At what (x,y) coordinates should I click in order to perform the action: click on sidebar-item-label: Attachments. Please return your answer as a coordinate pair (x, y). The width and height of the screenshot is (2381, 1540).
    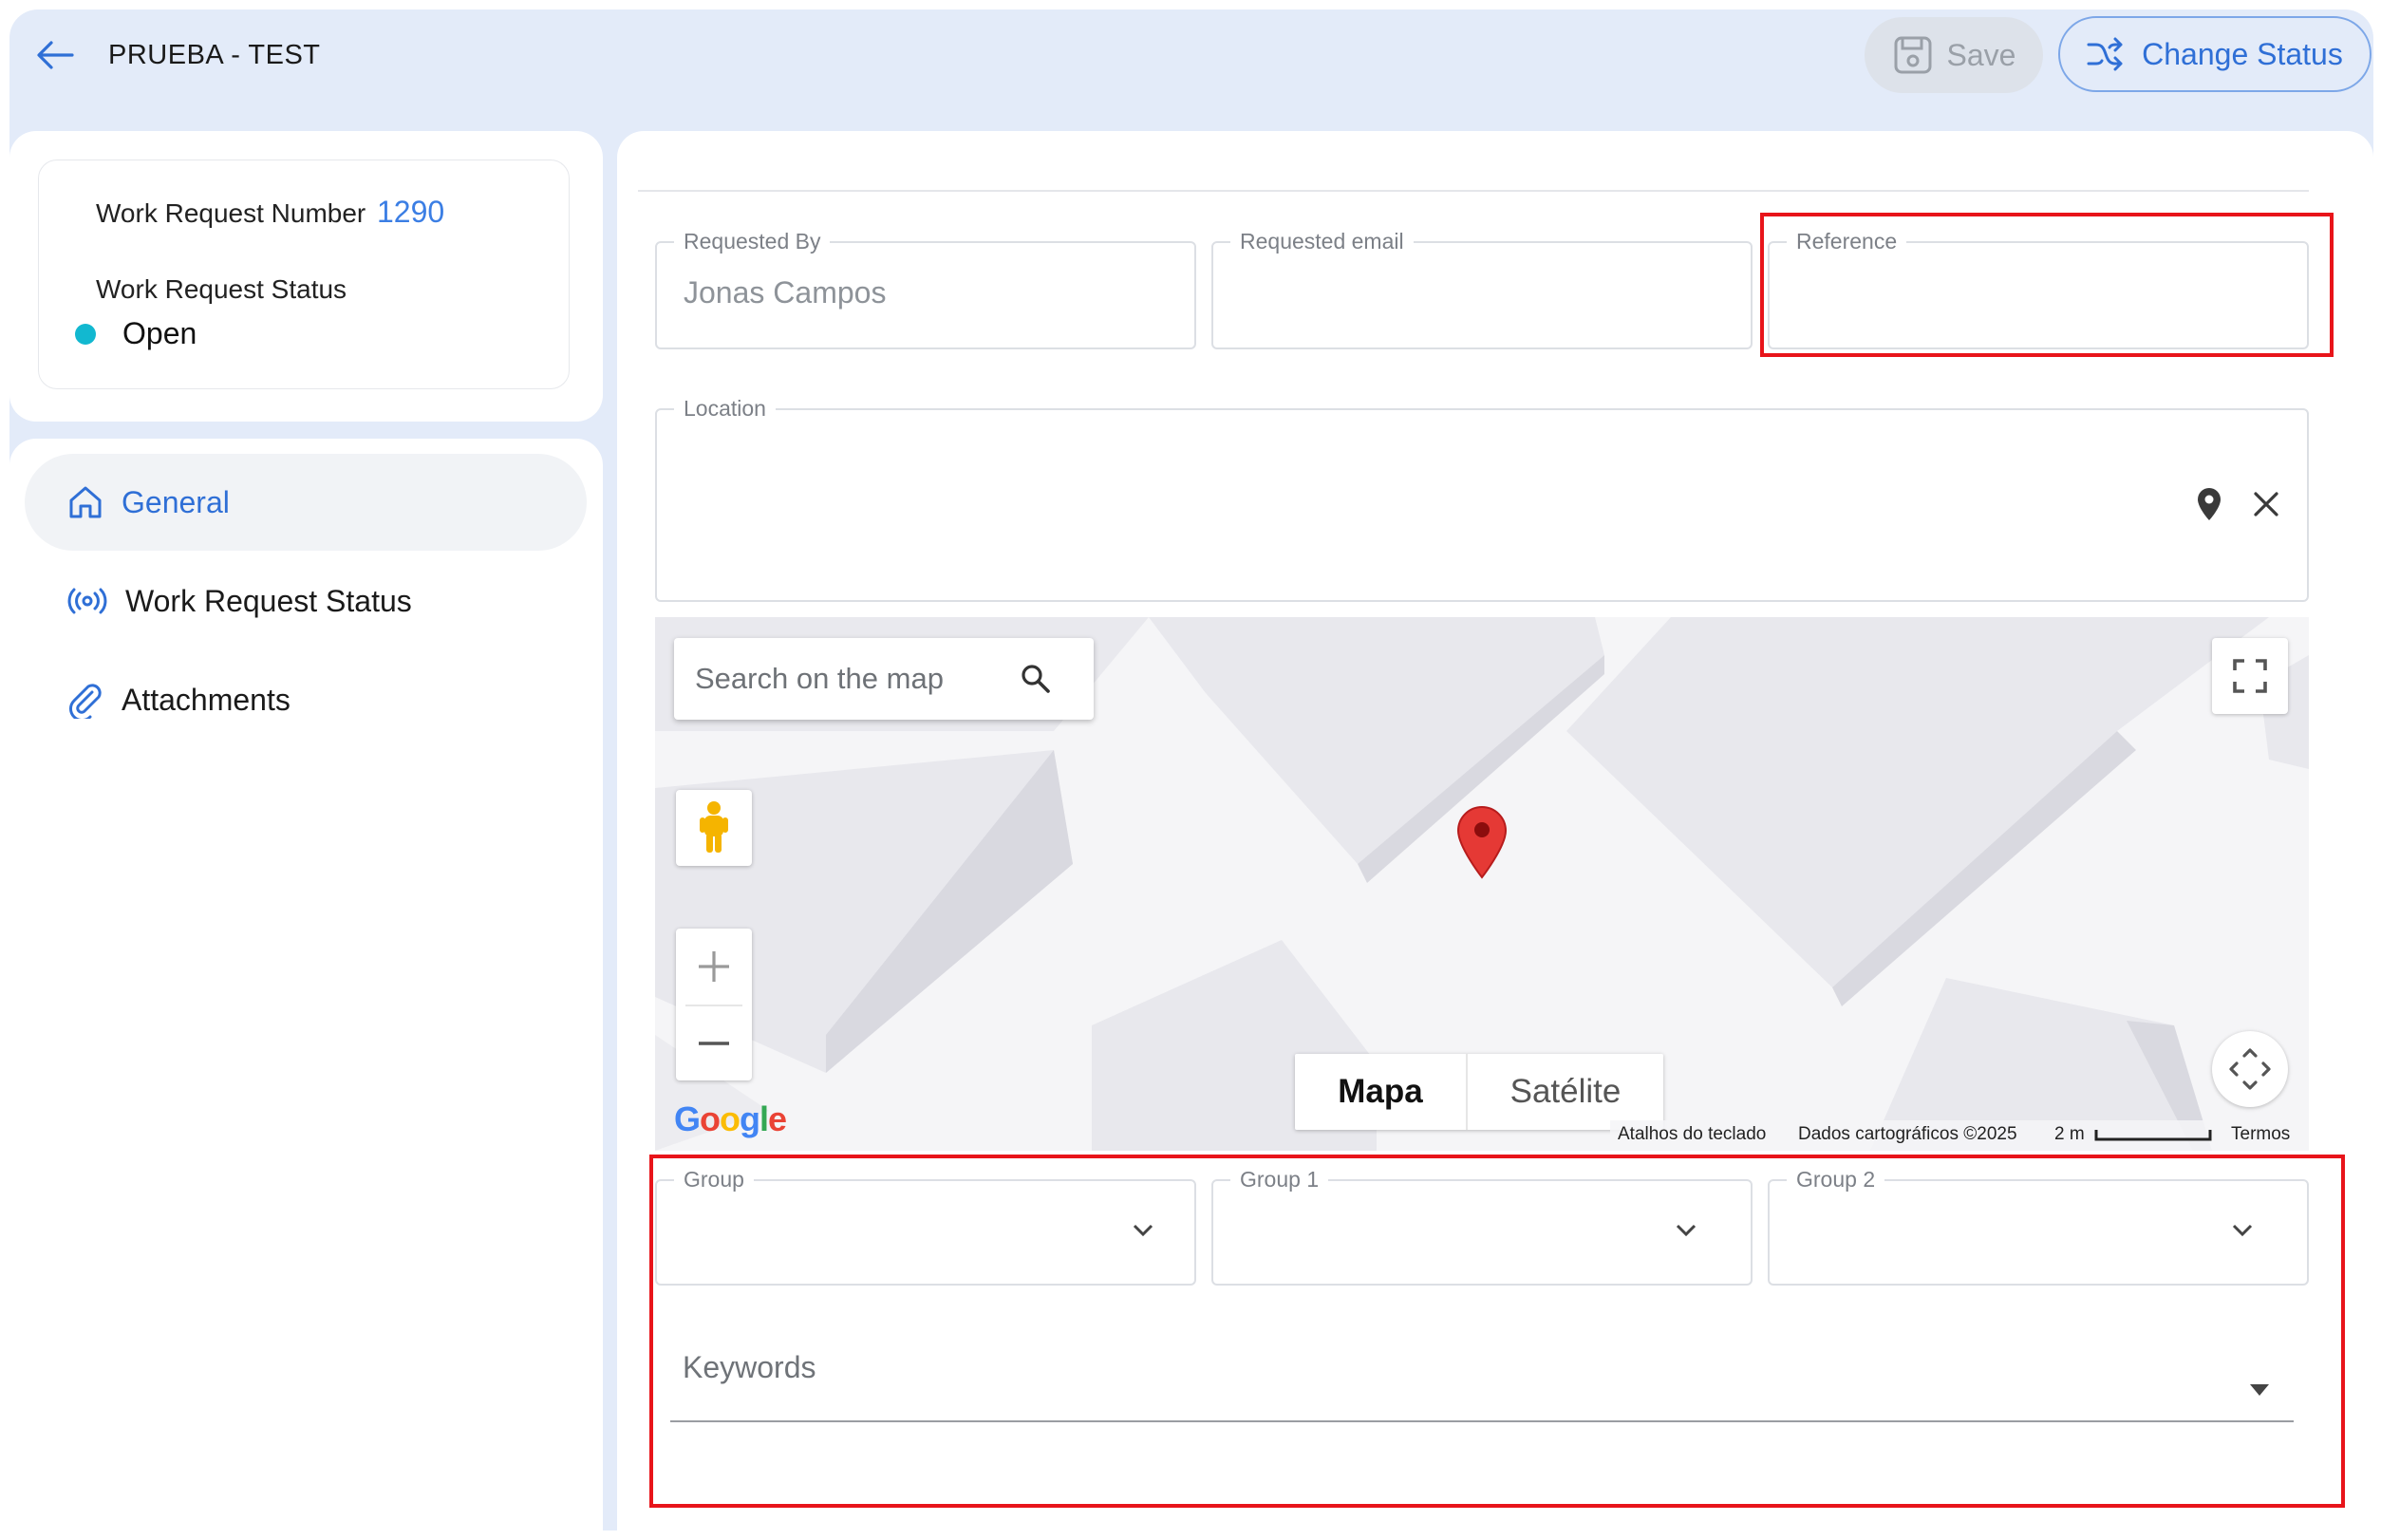
    Looking at the image, I should click on (207, 700).